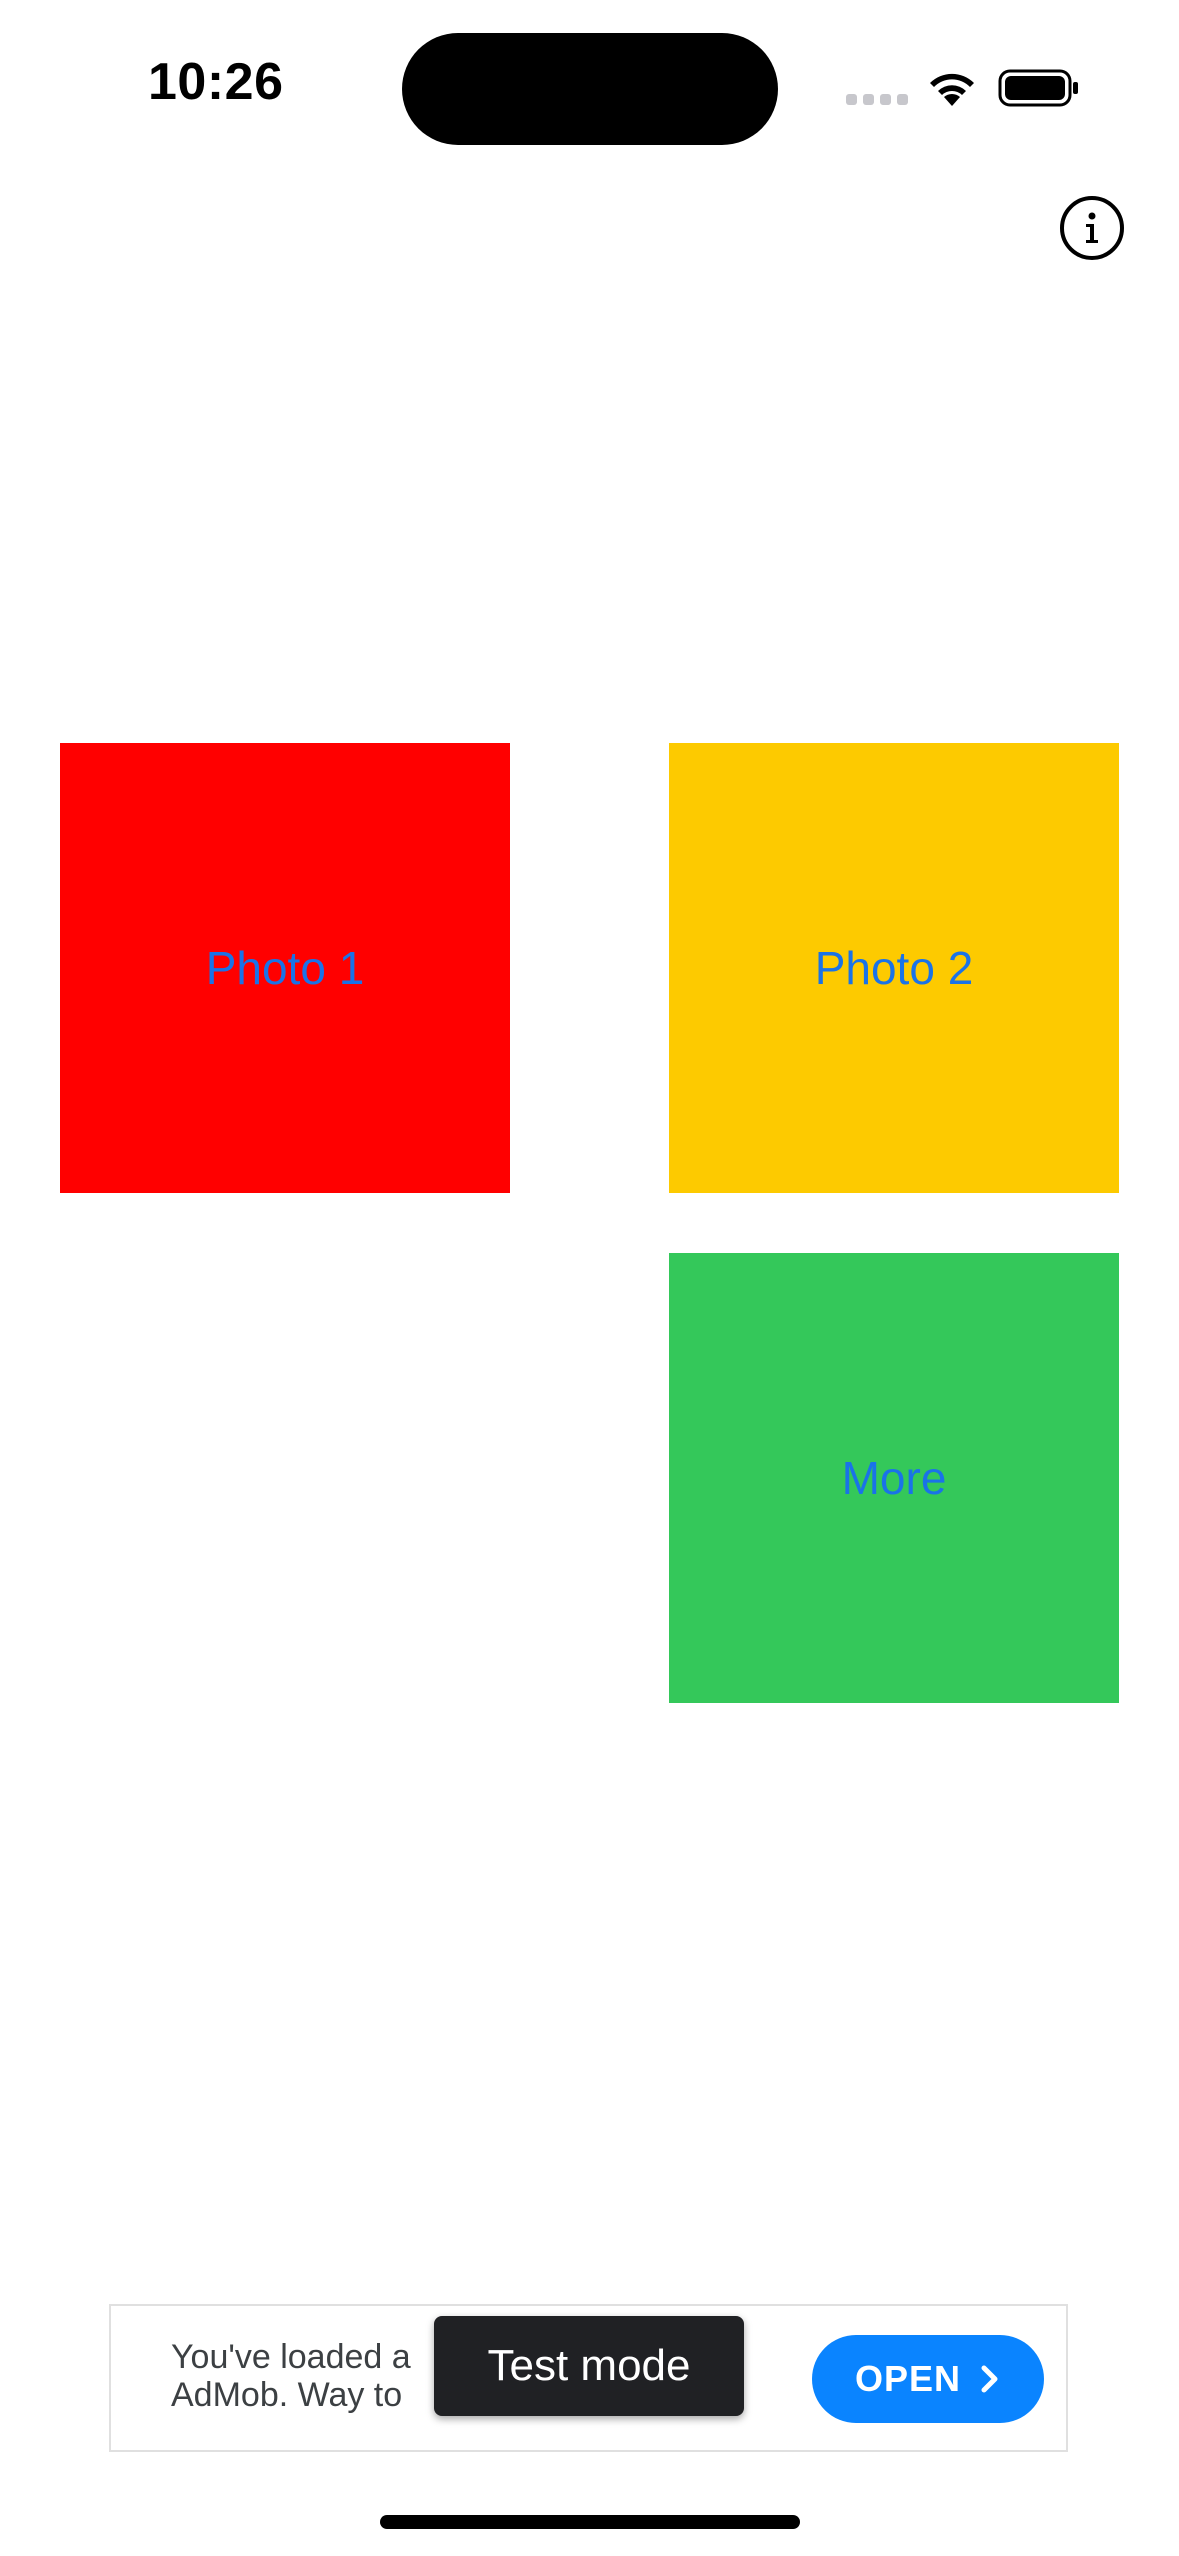 The image size is (1179, 2556). Describe the element at coordinates (1038, 88) in the screenshot. I see `battery-icon` at that location.